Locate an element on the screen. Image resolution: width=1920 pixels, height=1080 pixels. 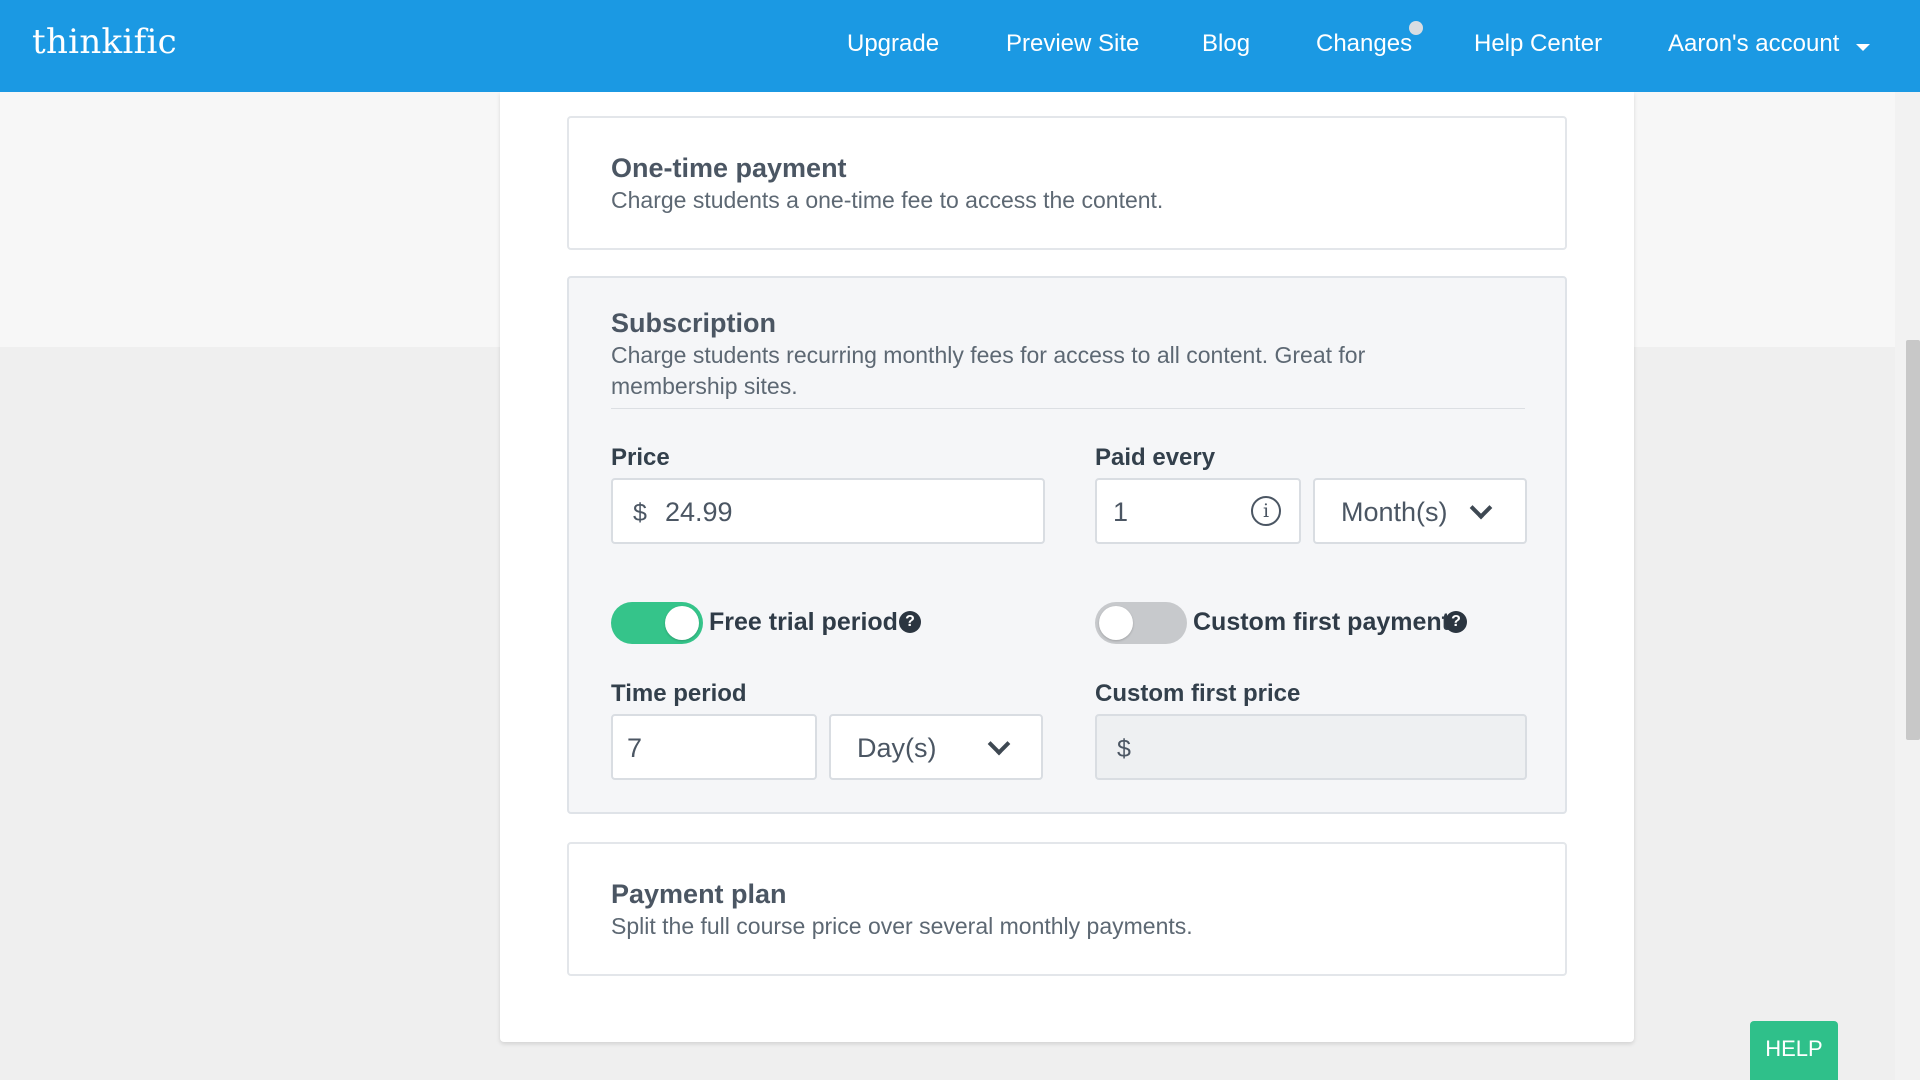
thinkific-logo: thinkific is located at coordinates (104, 42).